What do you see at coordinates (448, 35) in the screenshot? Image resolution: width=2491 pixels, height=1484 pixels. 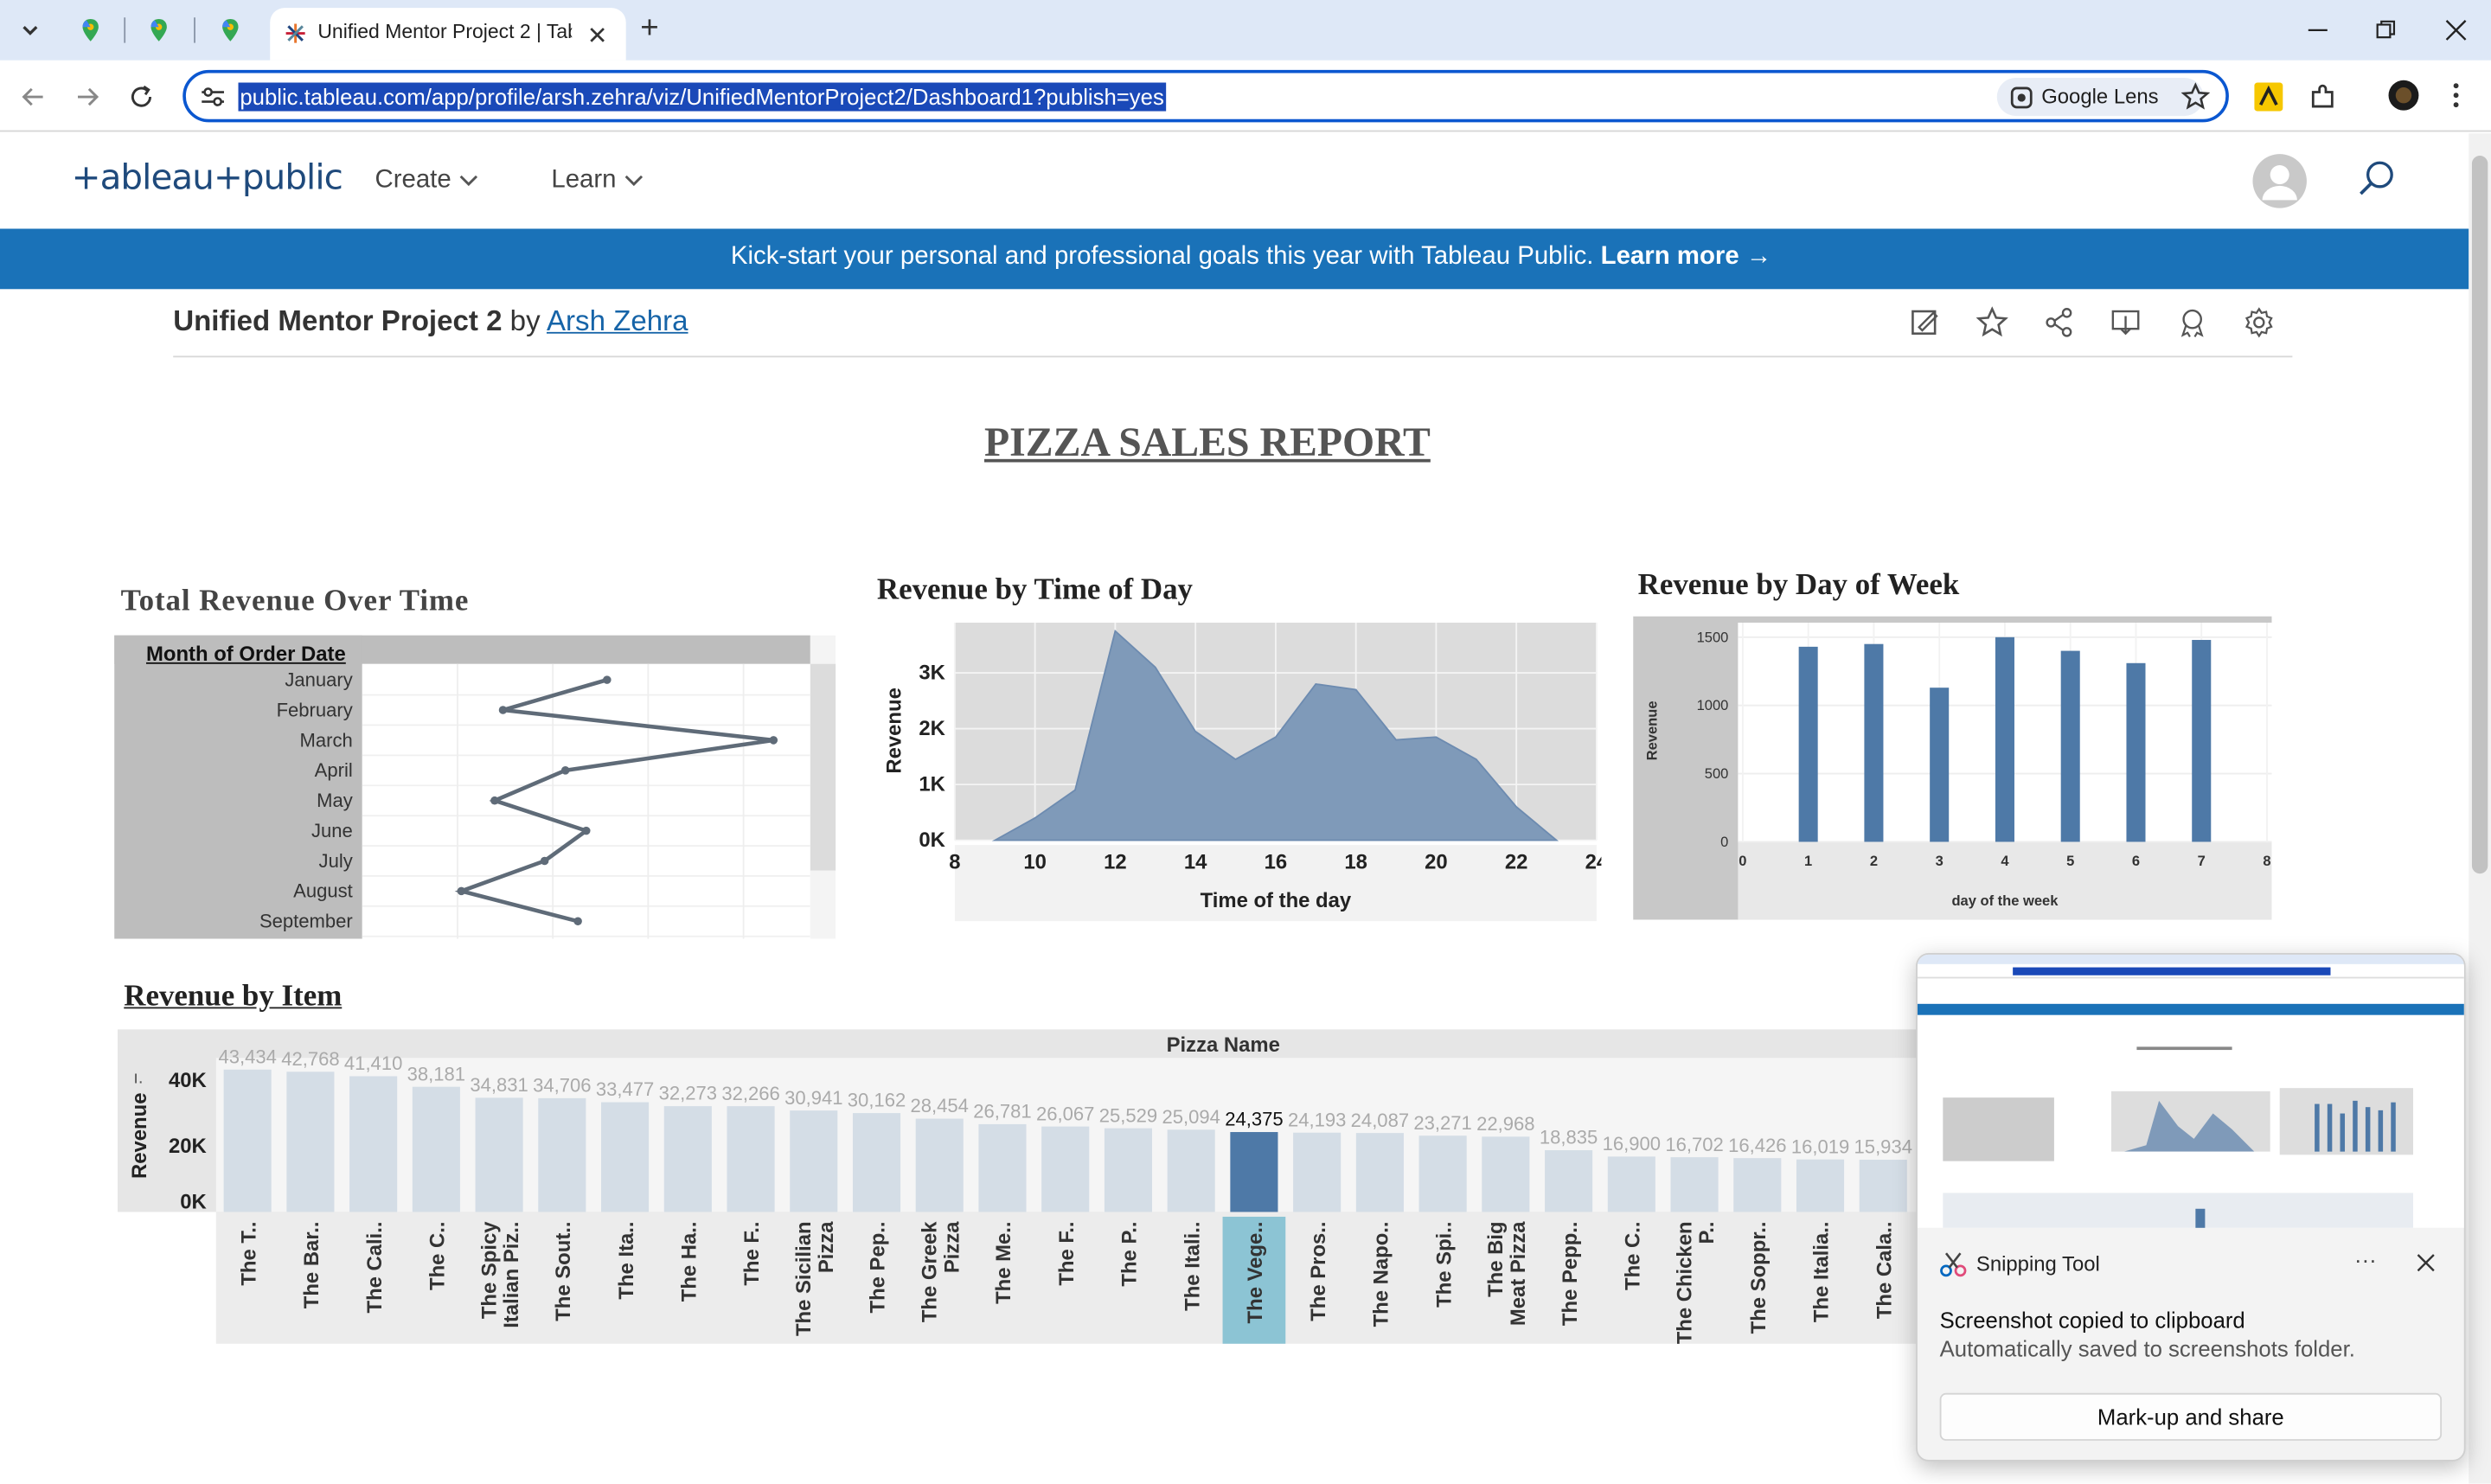 I see `active-tab: Unified Mentor Project 2 | Table` at bounding box center [448, 35].